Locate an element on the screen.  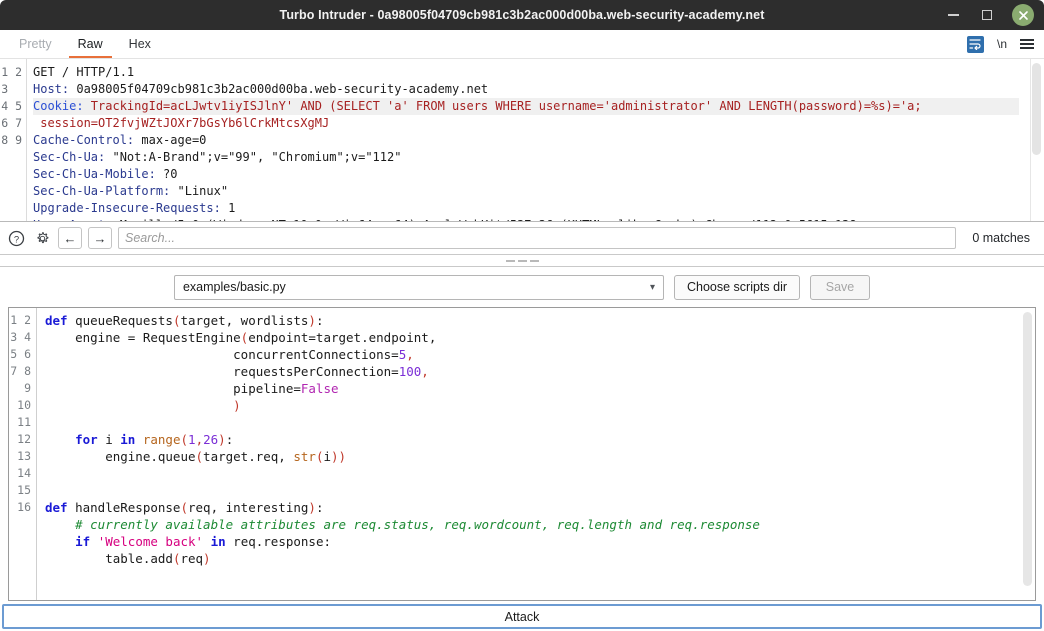
http-line-8-header: Upgrade-Insecure-Requests: is located at coordinates (127, 208).